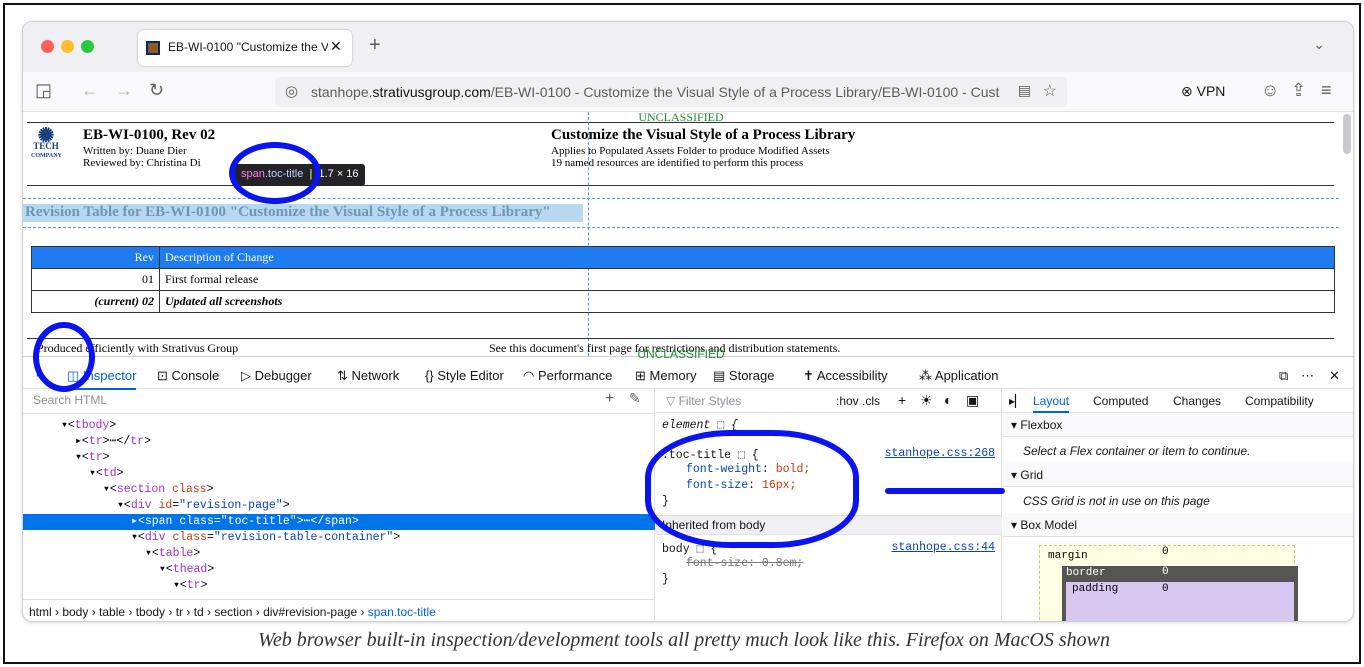 The height and width of the screenshot is (667, 1364). Describe the element at coordinates (291, 91) in the screenshot. I see `shield-icon: ◎` at that location.